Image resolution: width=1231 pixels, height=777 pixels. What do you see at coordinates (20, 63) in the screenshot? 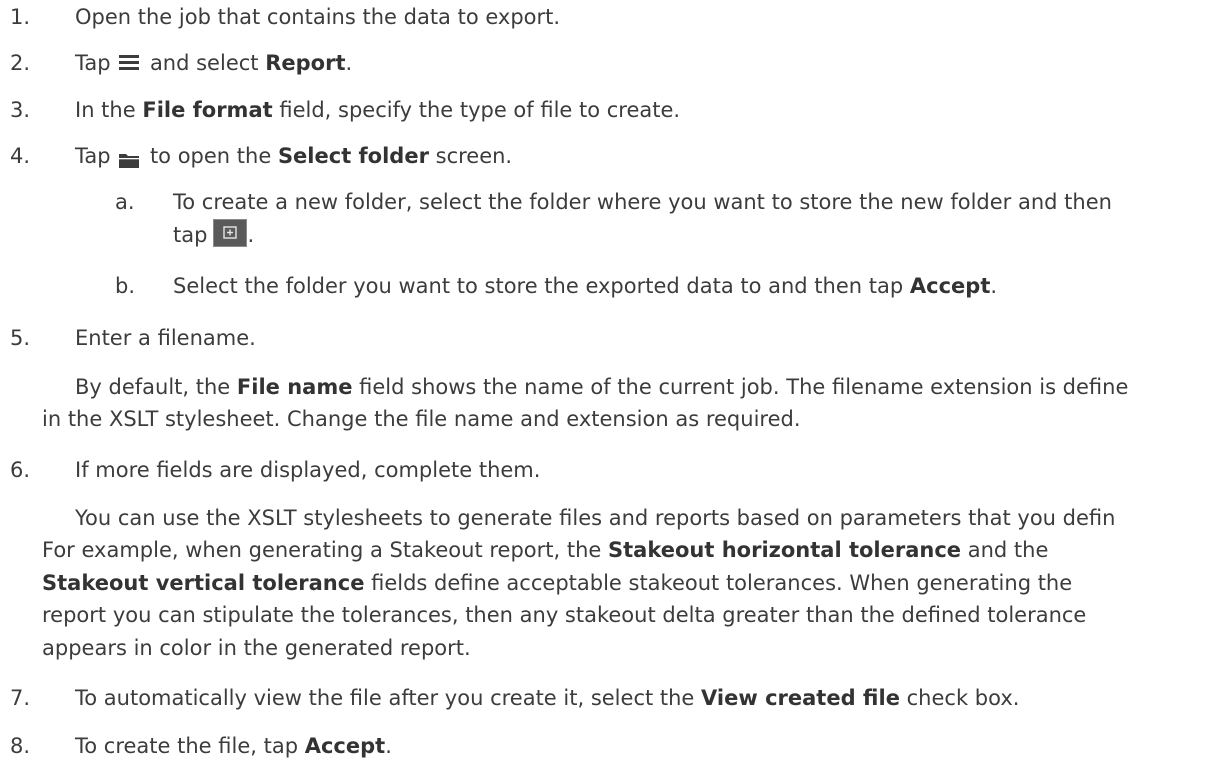
I see `step-number: 2.` at bounding box center [20, 63].